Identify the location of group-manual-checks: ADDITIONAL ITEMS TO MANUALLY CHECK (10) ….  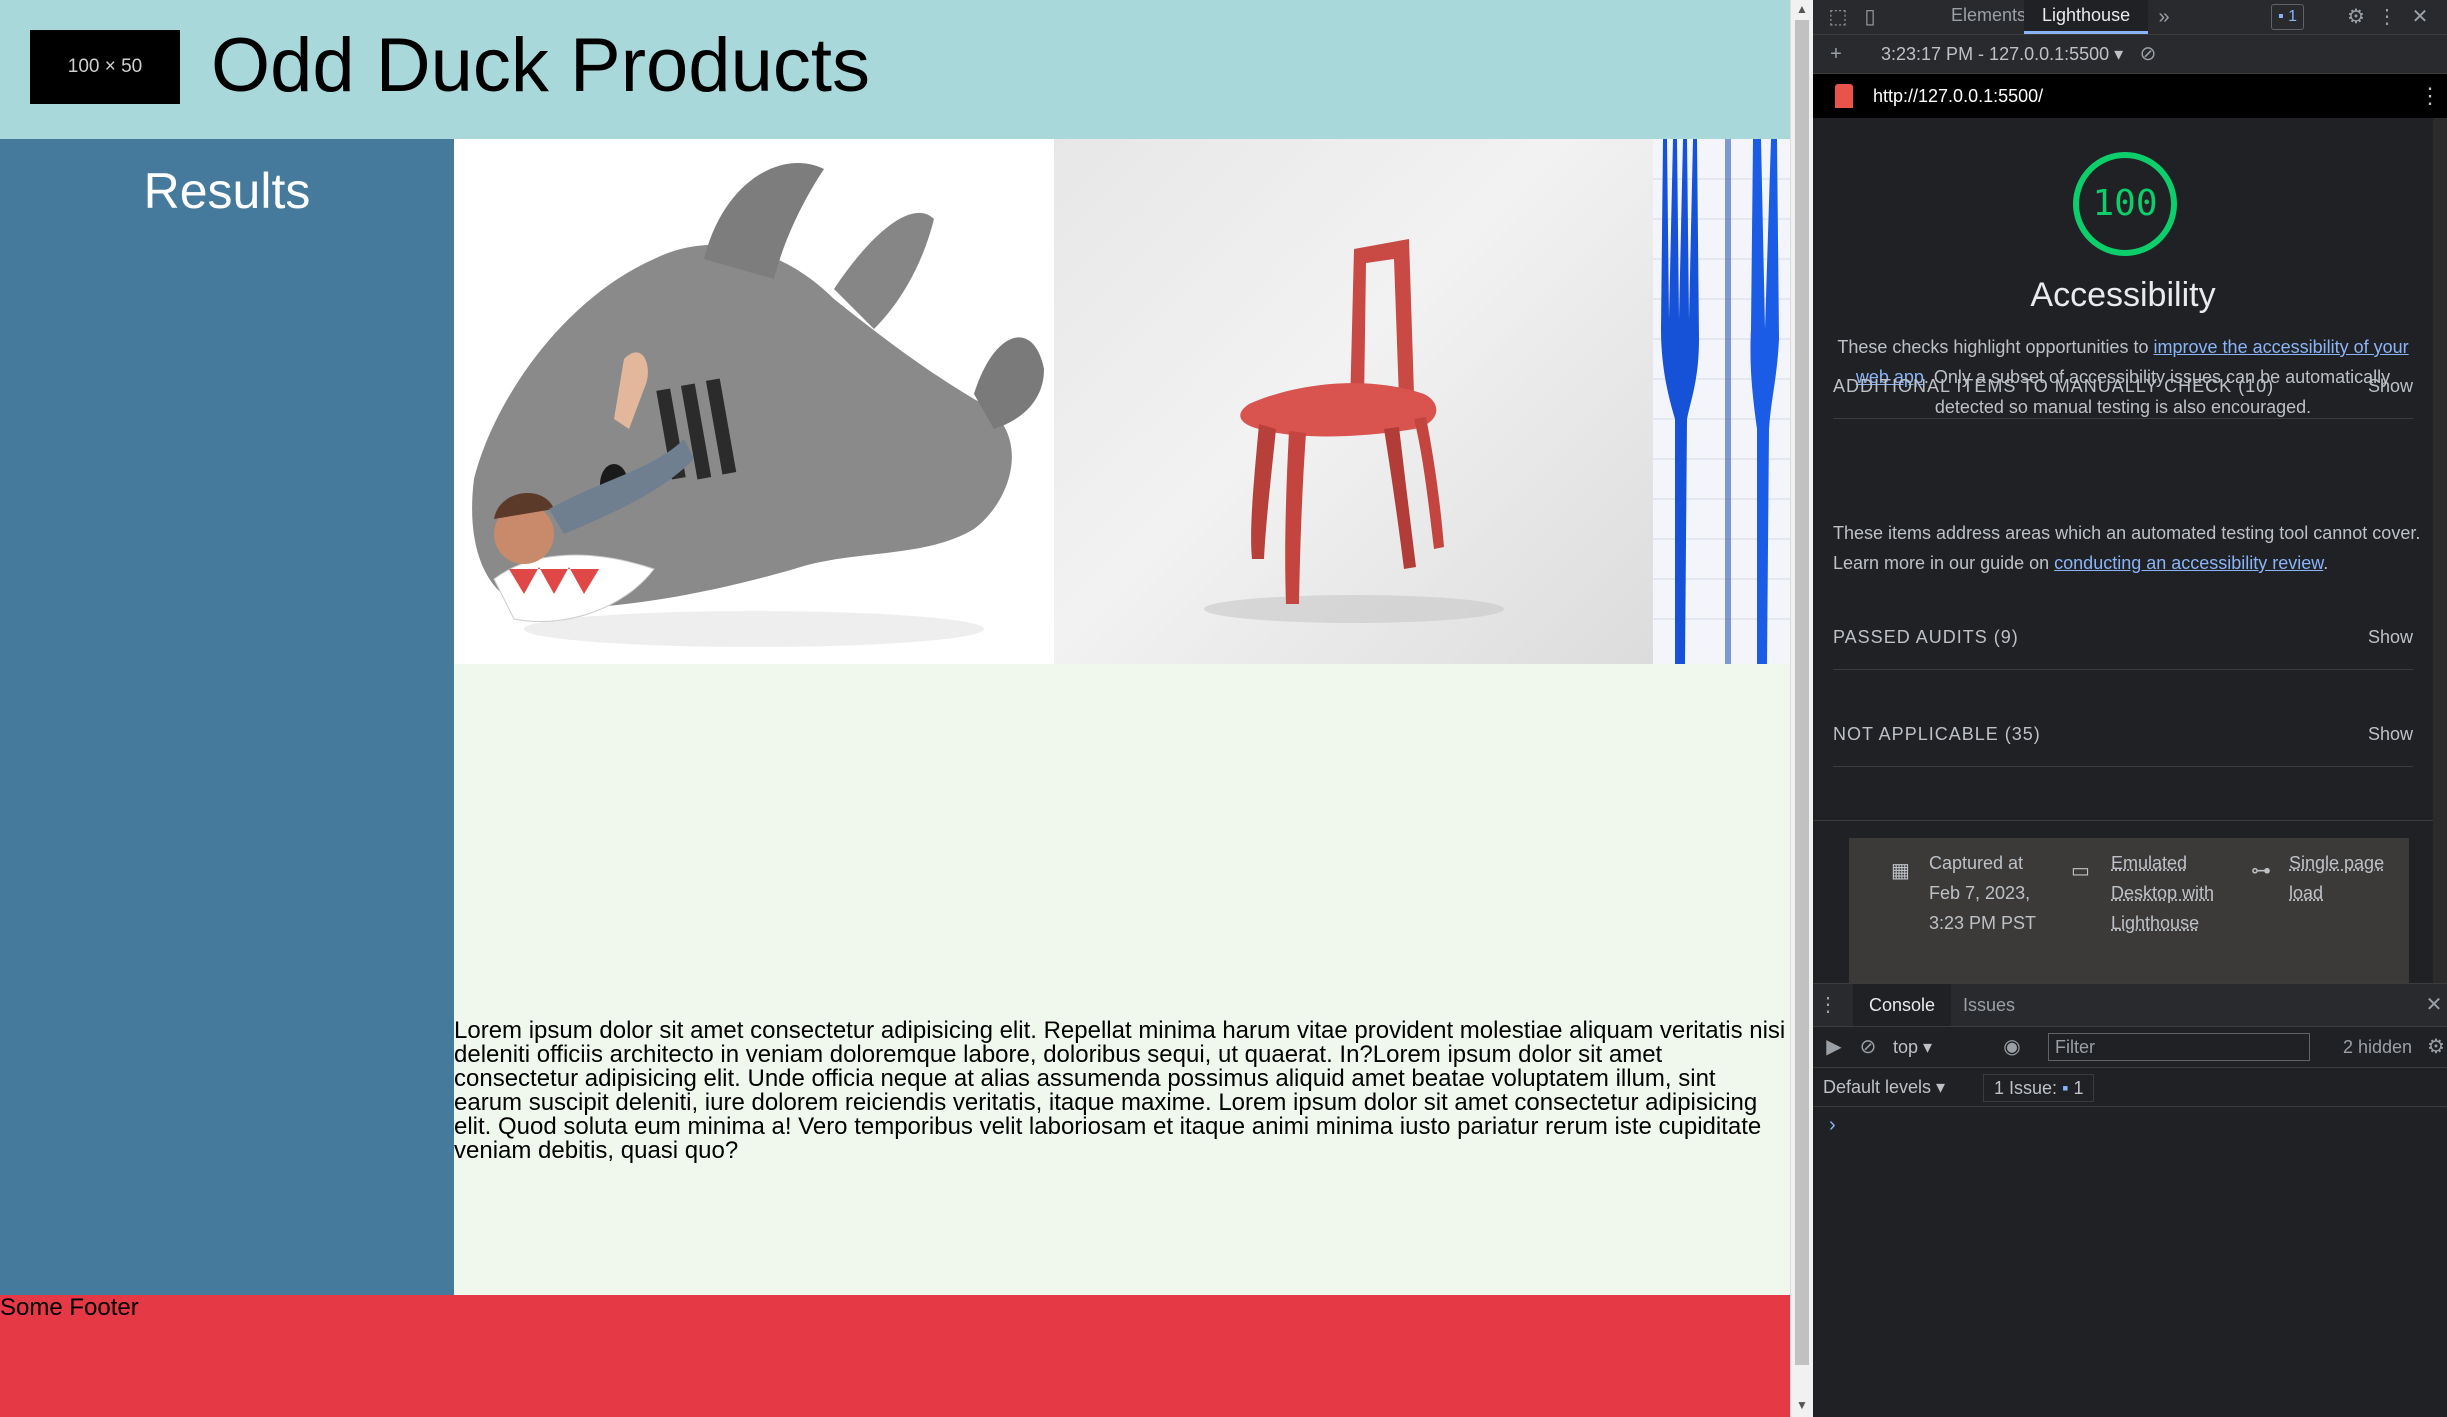
(2123, 386).